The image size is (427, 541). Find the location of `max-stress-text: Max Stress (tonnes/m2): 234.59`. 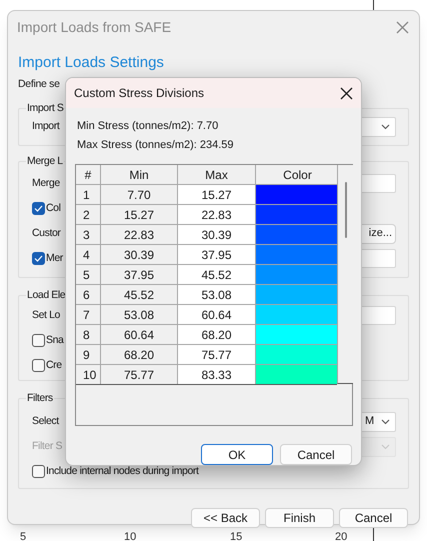

max-stress-text: Max Stress (tonnes/m2): 234.59 is located at coordinates (155, 145).